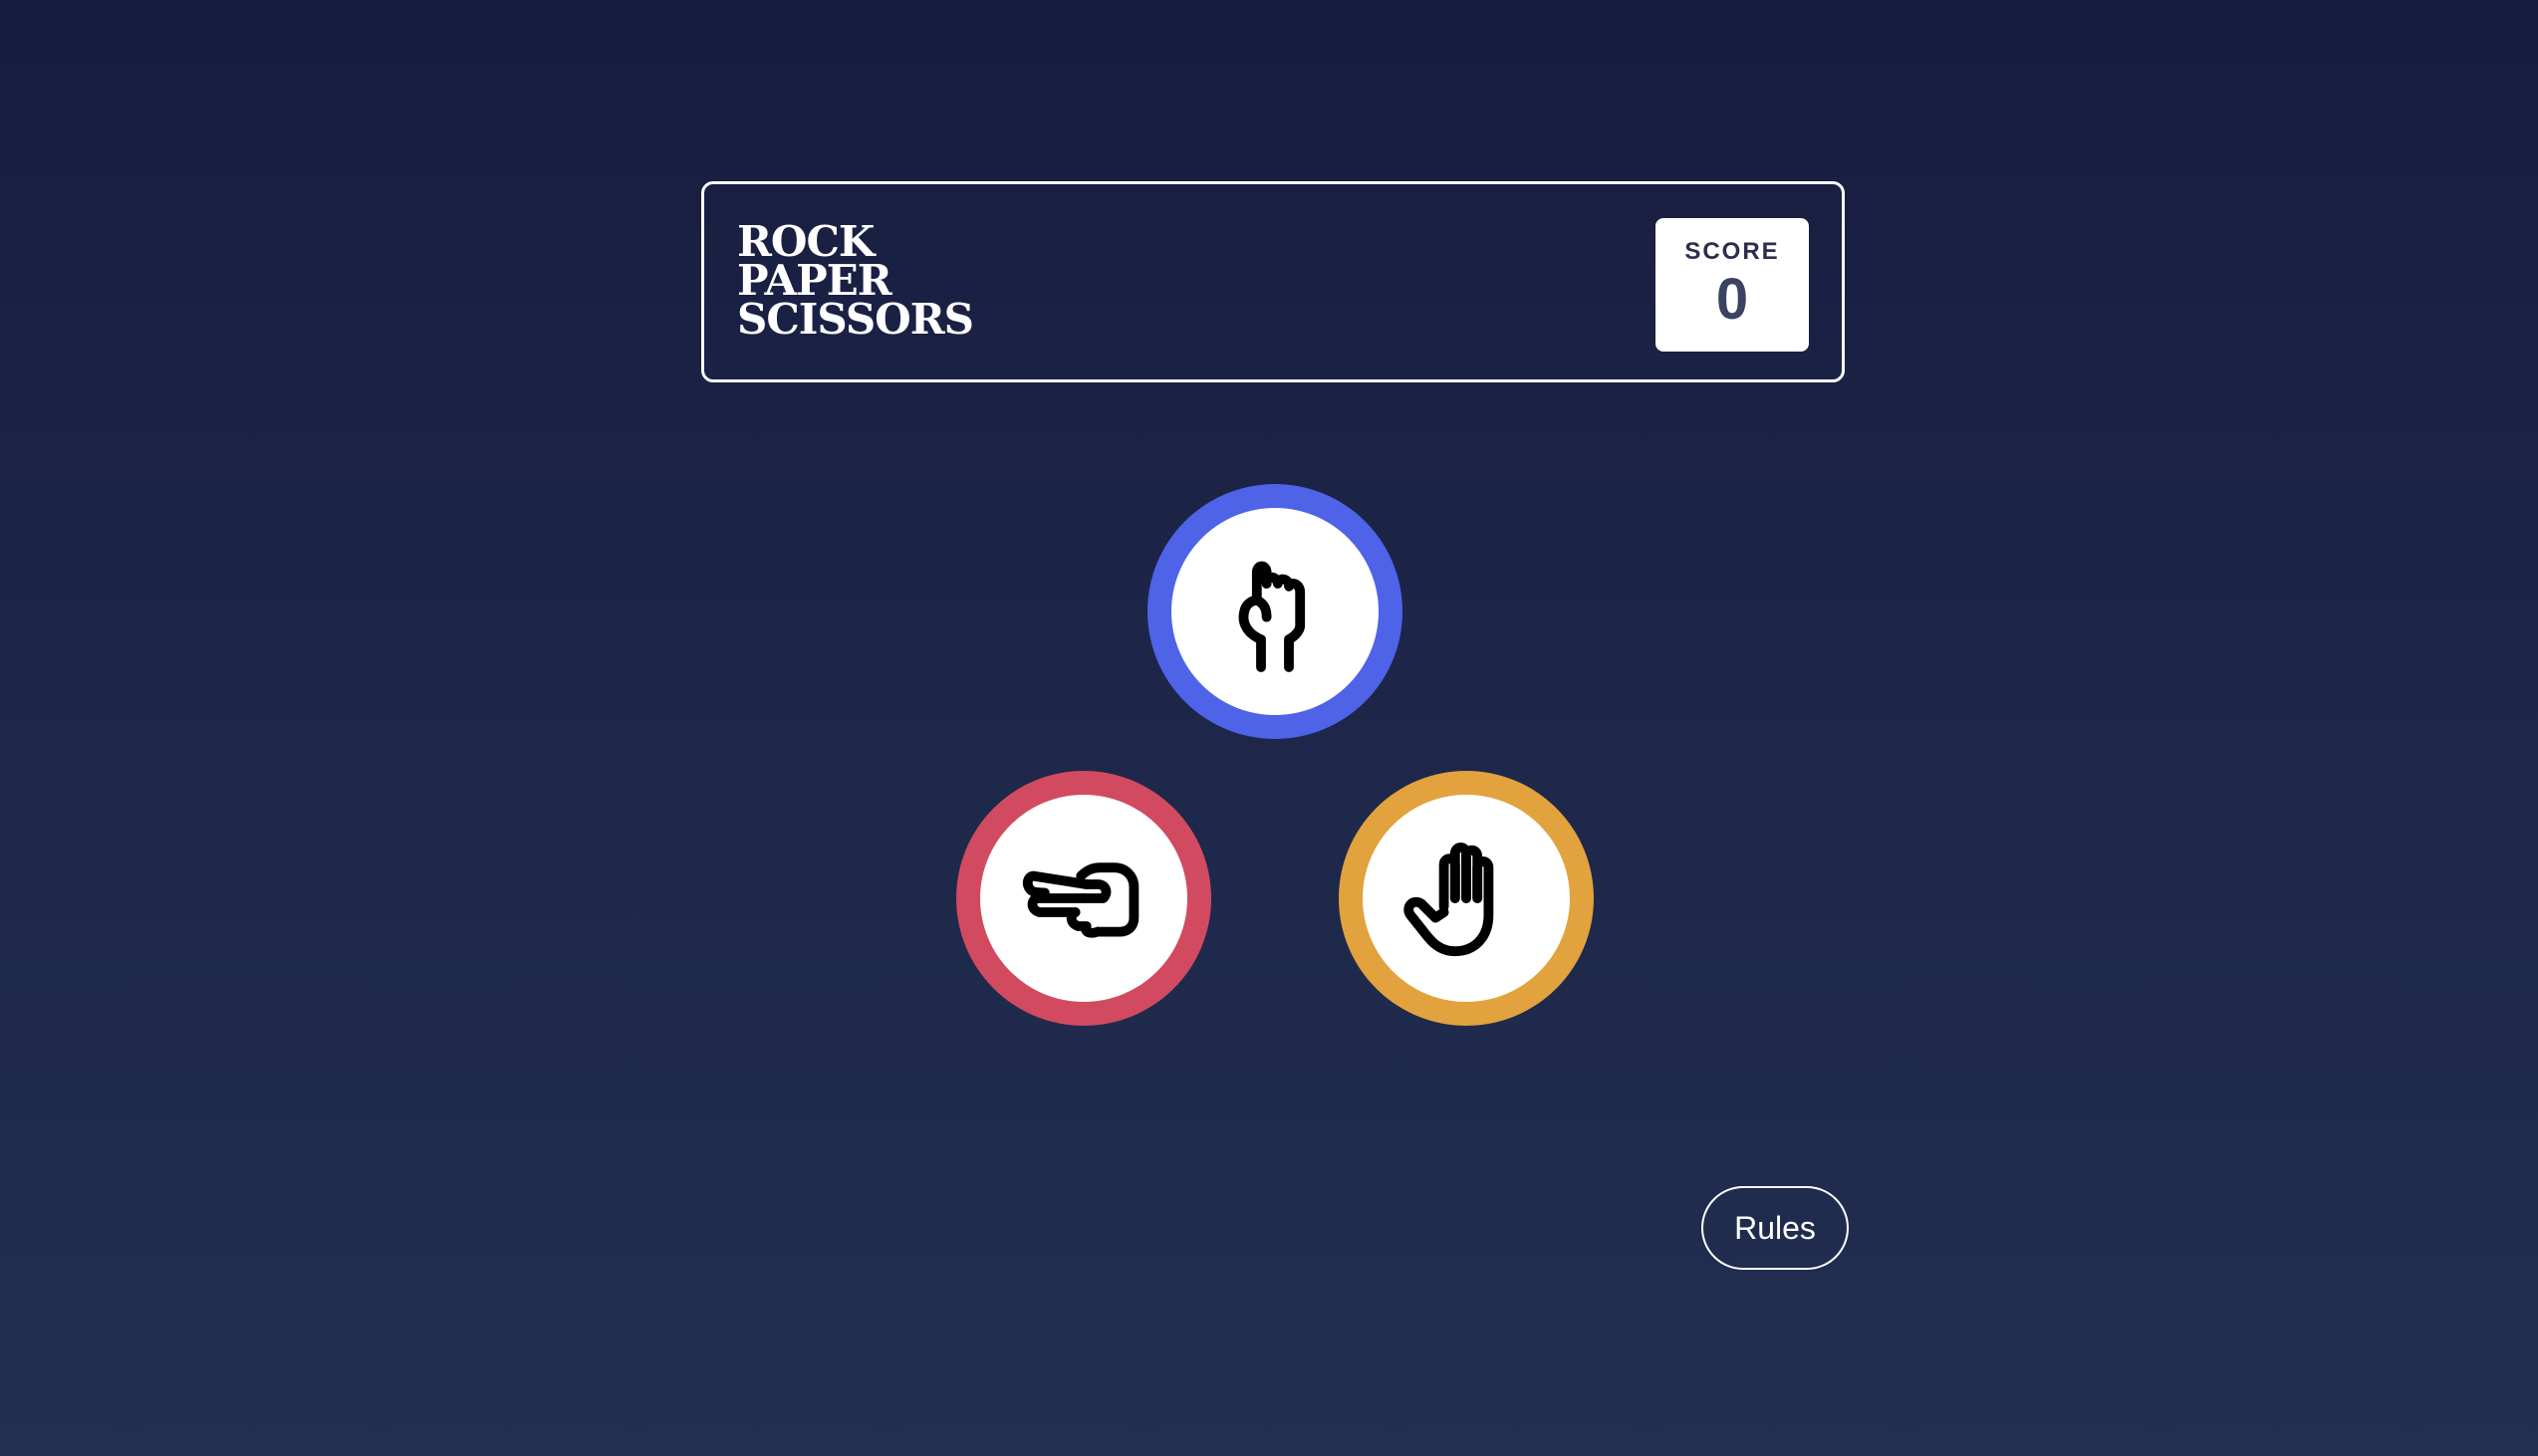 This screenshot has height=1456, width=2538. I want to click on logo-line-scissors: Scissors, so click(855, 319).